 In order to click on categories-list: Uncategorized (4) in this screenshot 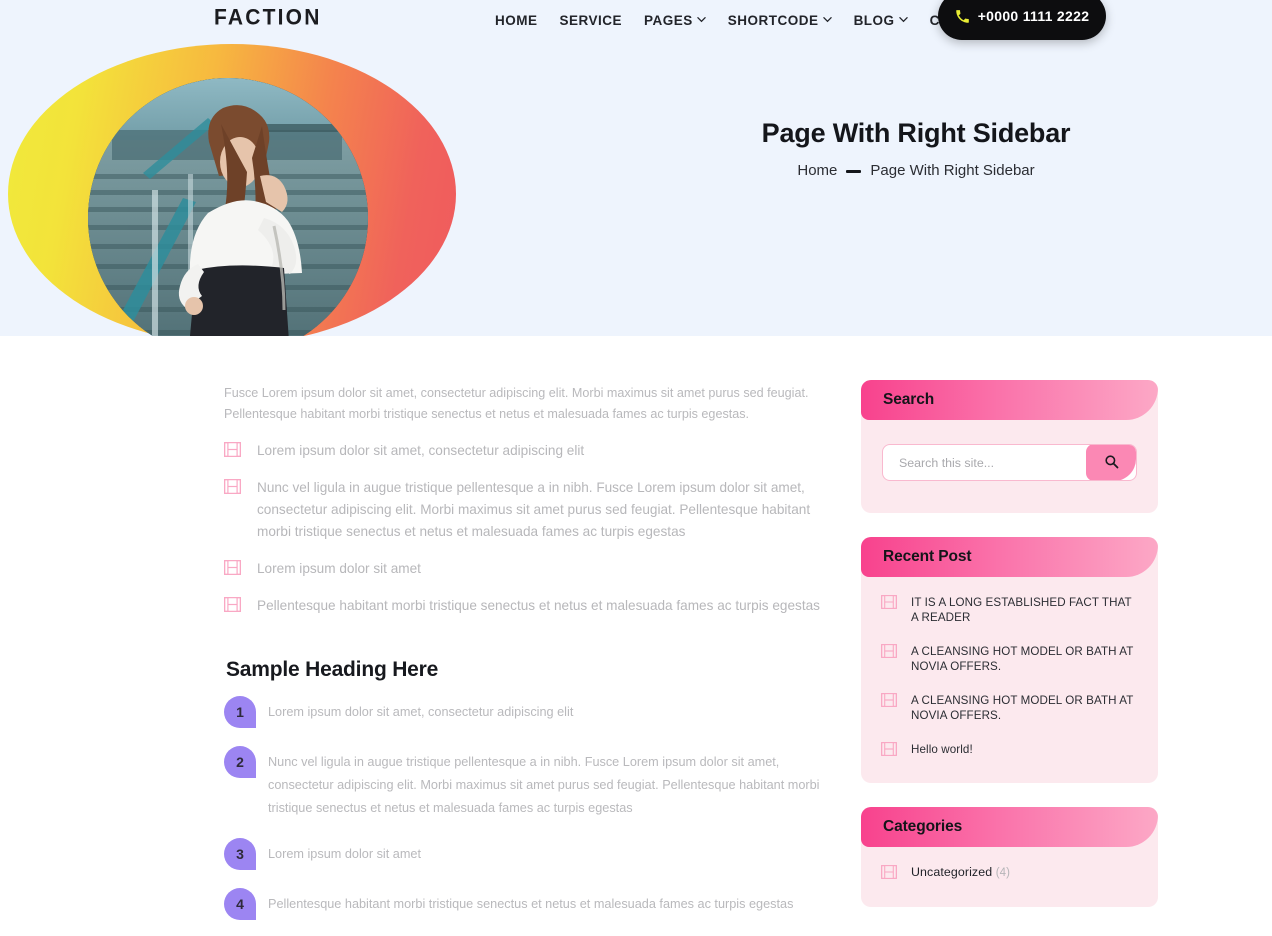, I will do `click(1009, 874)`.